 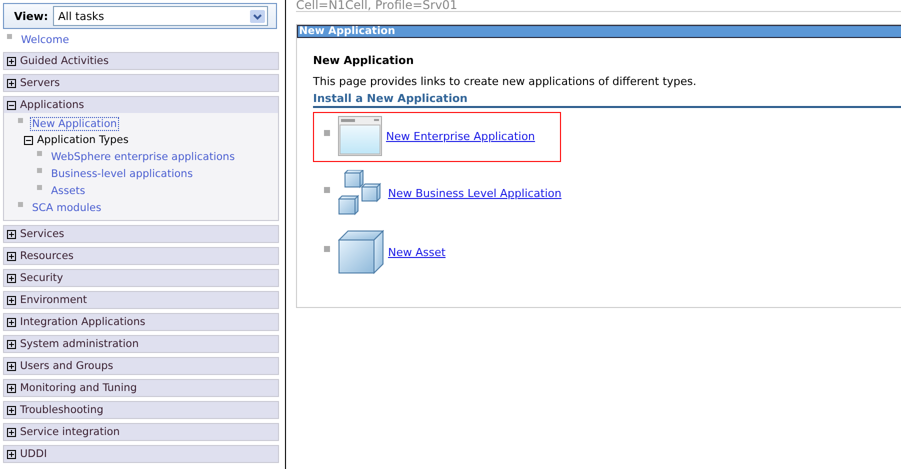 I want to click on breadcrumb: Cell=N1Cell, Profile=Srv01, so click(x=598, y=6).